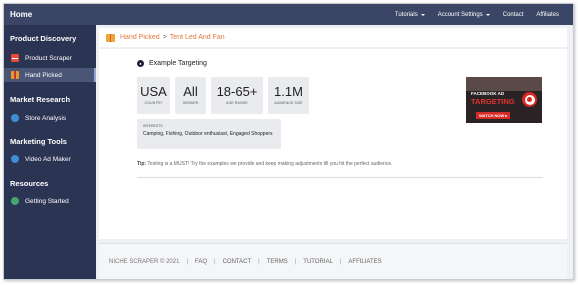 Image resolution: width=578 pixels, height=285 pixels. What do you see at coordinates (197, 37) in the screenshot?
I see `breadcrumb-current: Tent Led And Fan` at bounding box center [197, 37].